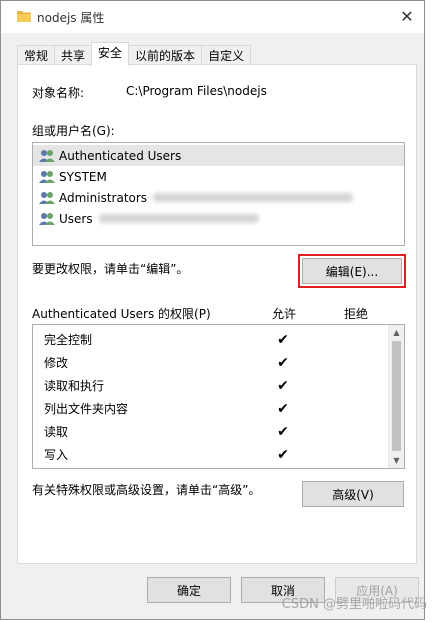 This screenshot has width=435, height=622. What do you see at coordinates (218, 385) in the screenshot?
I see `permission-row: 读取和执行 ✔` at bounding box center [218, 385].